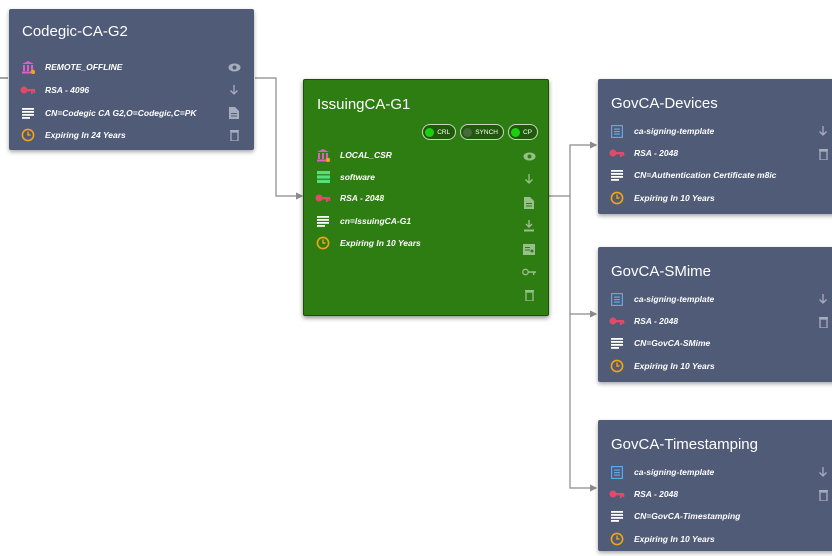 The image size is (832, 556). What do you see at coordinates (529, 226) in the screenshot?
I see `export-icon` at bounding box center [529, 226].